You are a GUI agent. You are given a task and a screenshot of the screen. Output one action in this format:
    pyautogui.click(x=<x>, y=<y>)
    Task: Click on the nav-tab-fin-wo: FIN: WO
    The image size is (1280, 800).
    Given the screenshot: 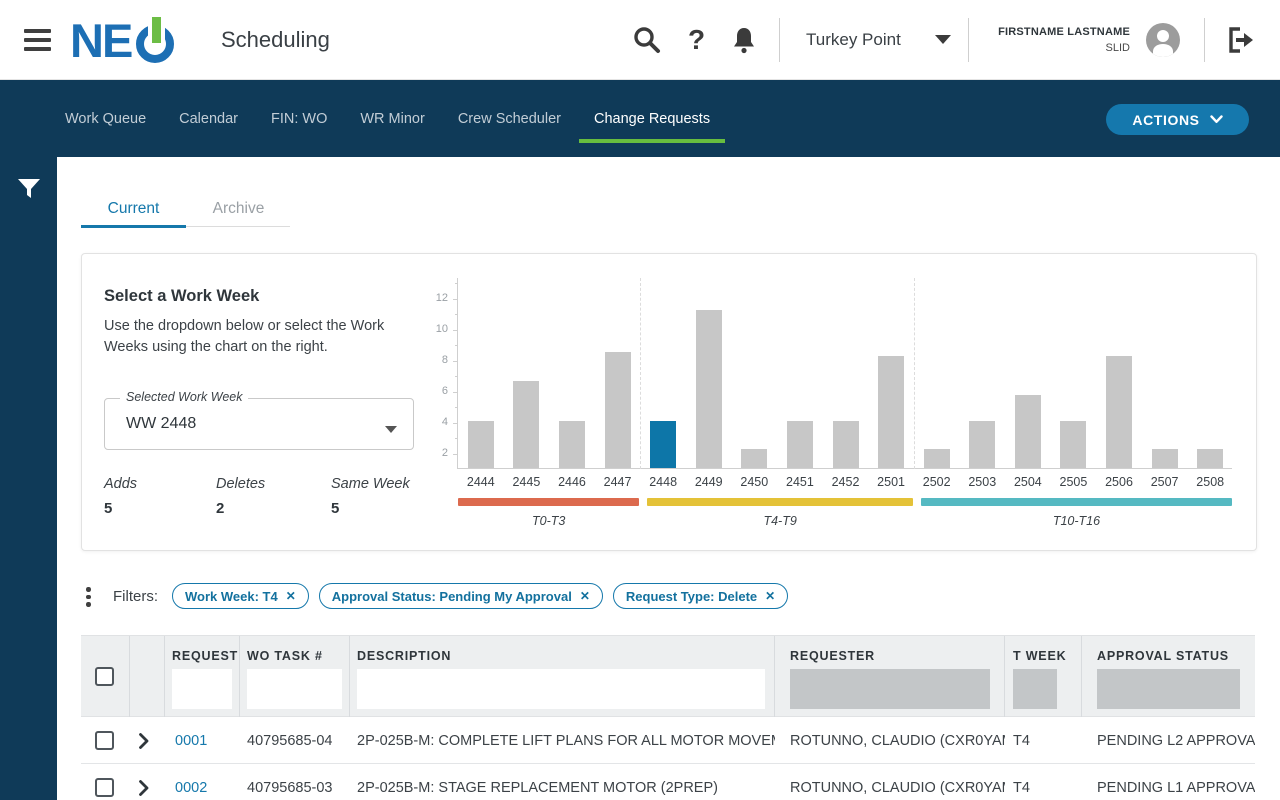 What is the action you would take?
    pyautogui.click(x=299, y=118)
    